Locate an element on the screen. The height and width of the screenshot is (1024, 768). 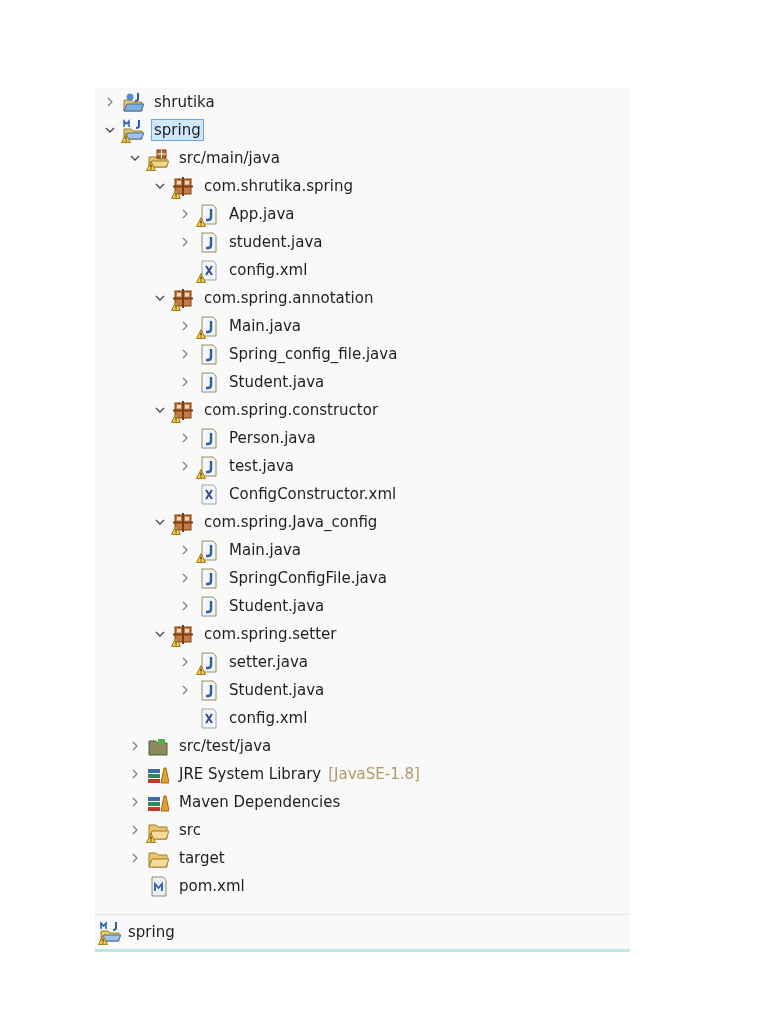
tree-item: ConfigConstructor.xml is located at coordinates (313, 494).